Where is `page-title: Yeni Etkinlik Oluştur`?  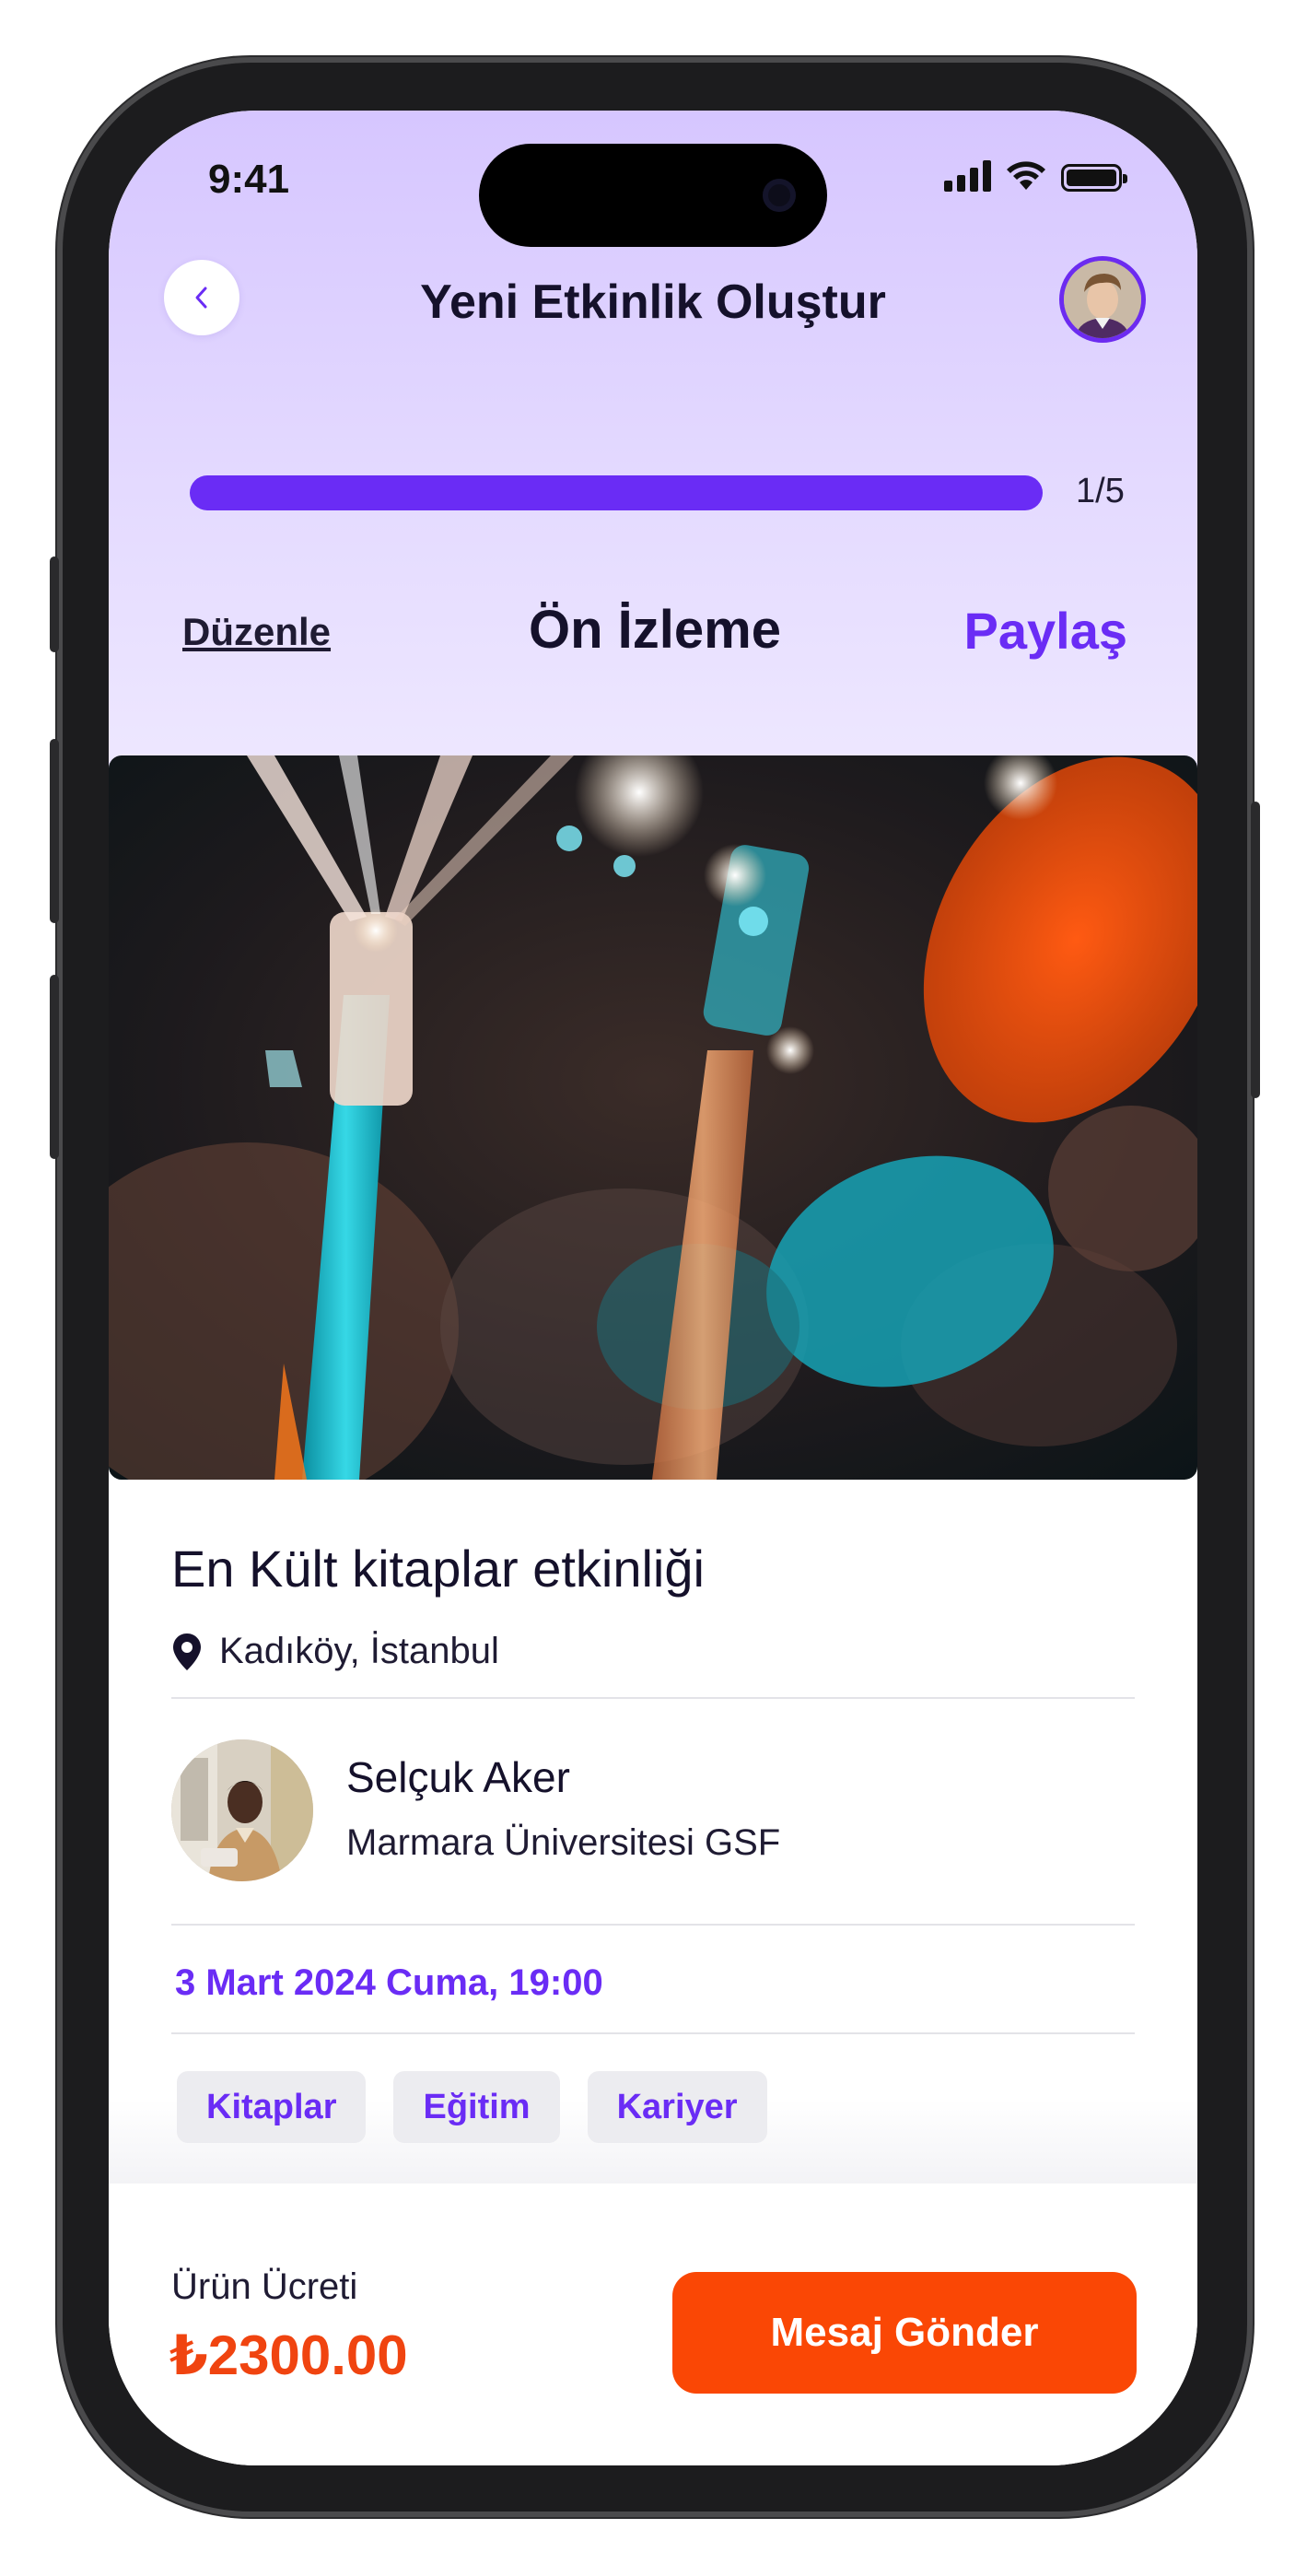
page-title: Yeni Etkinlik Oluştur is located at coordinates (653, 302).